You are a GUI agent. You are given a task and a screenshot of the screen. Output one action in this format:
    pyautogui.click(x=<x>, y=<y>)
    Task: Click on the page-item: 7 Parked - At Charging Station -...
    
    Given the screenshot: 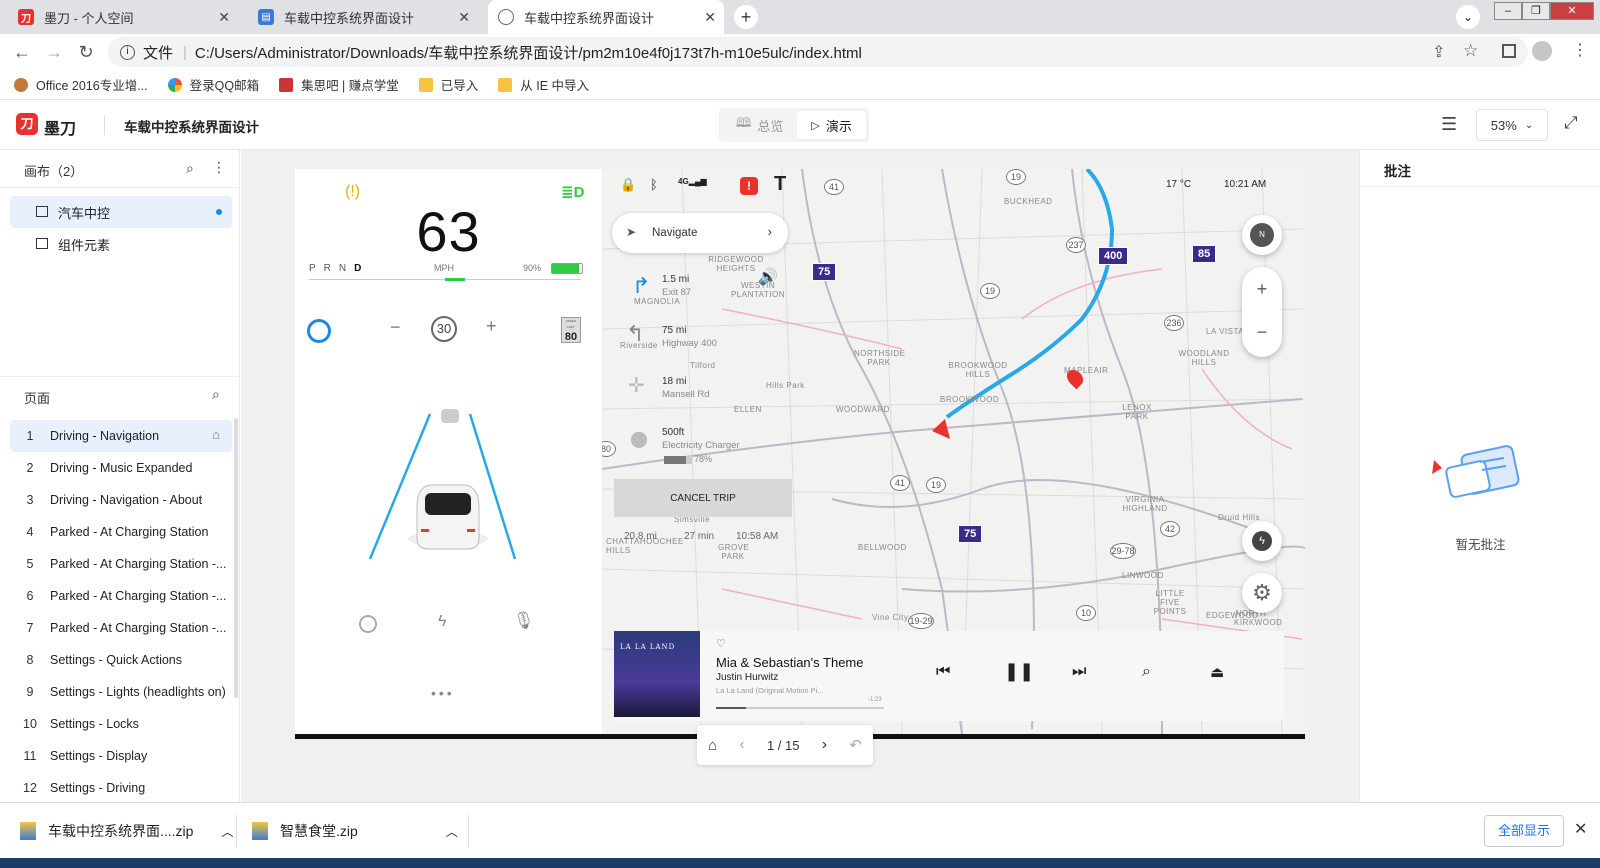 What is the action you would take?
    pyautogui.click(x=121, y=628)
    